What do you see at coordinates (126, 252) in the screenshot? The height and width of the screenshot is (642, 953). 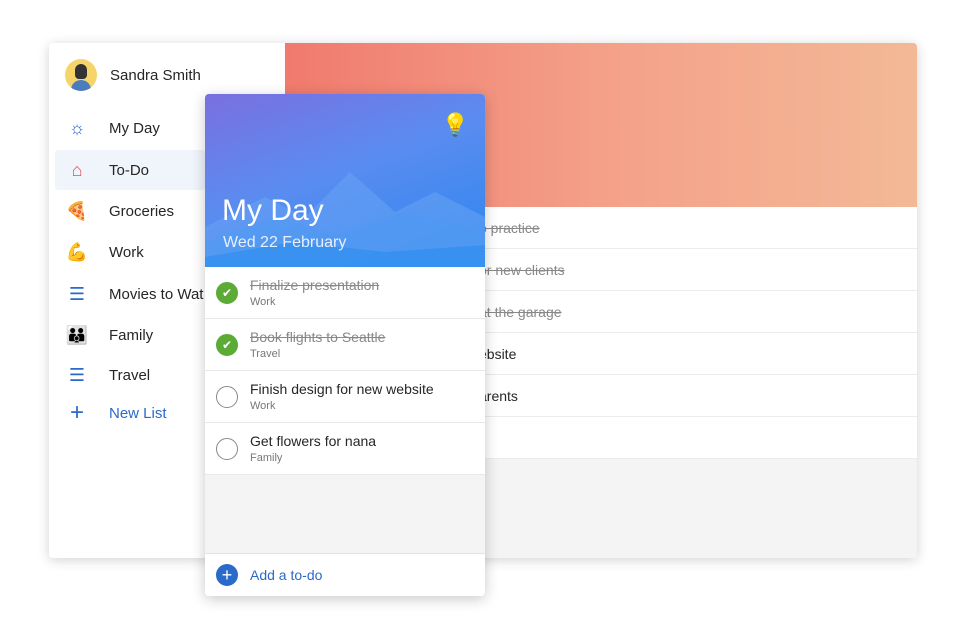 I see `sidebar-item-label: Work` at bounding box center [126, 252].